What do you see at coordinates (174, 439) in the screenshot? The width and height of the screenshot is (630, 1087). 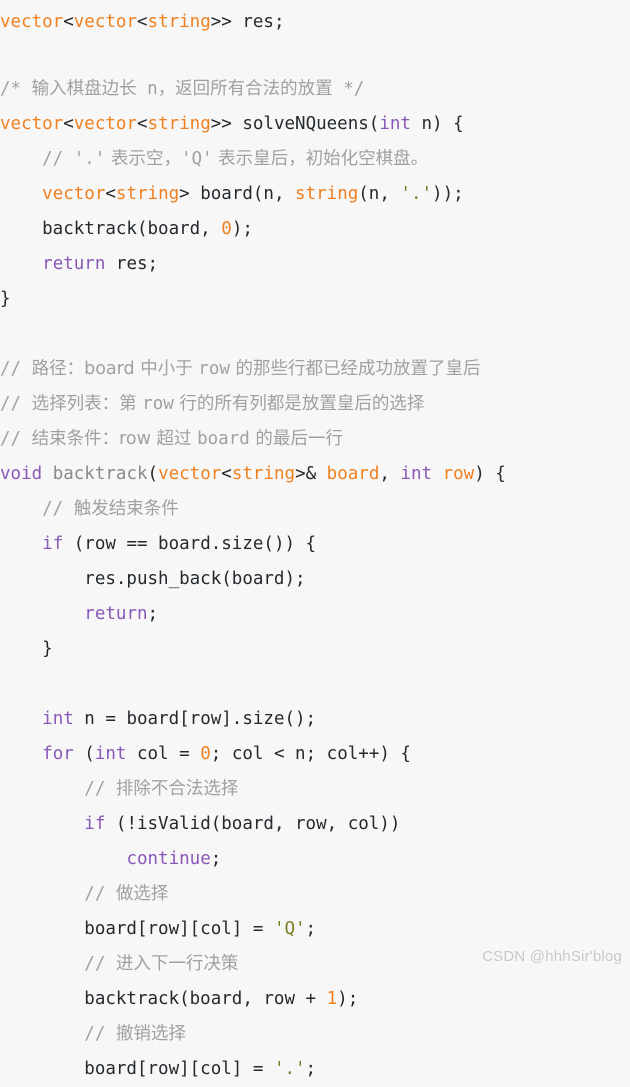 I see `code-token-comment: 超过` at bounding box center [174, 439].